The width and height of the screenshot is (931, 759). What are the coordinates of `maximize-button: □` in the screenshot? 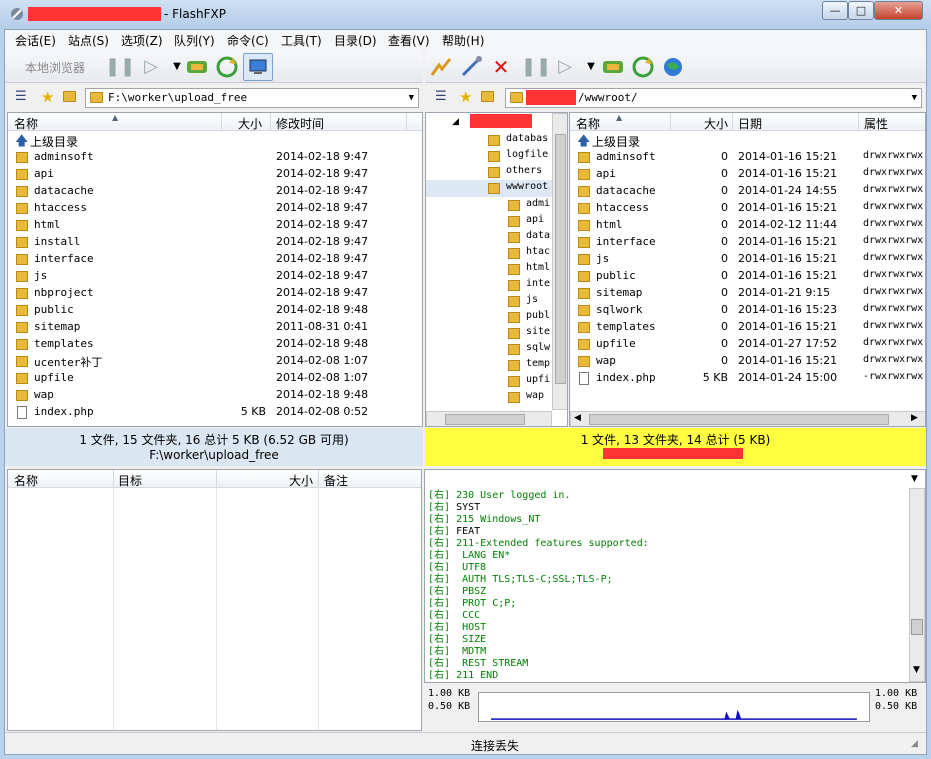 It's located at (861, 10).